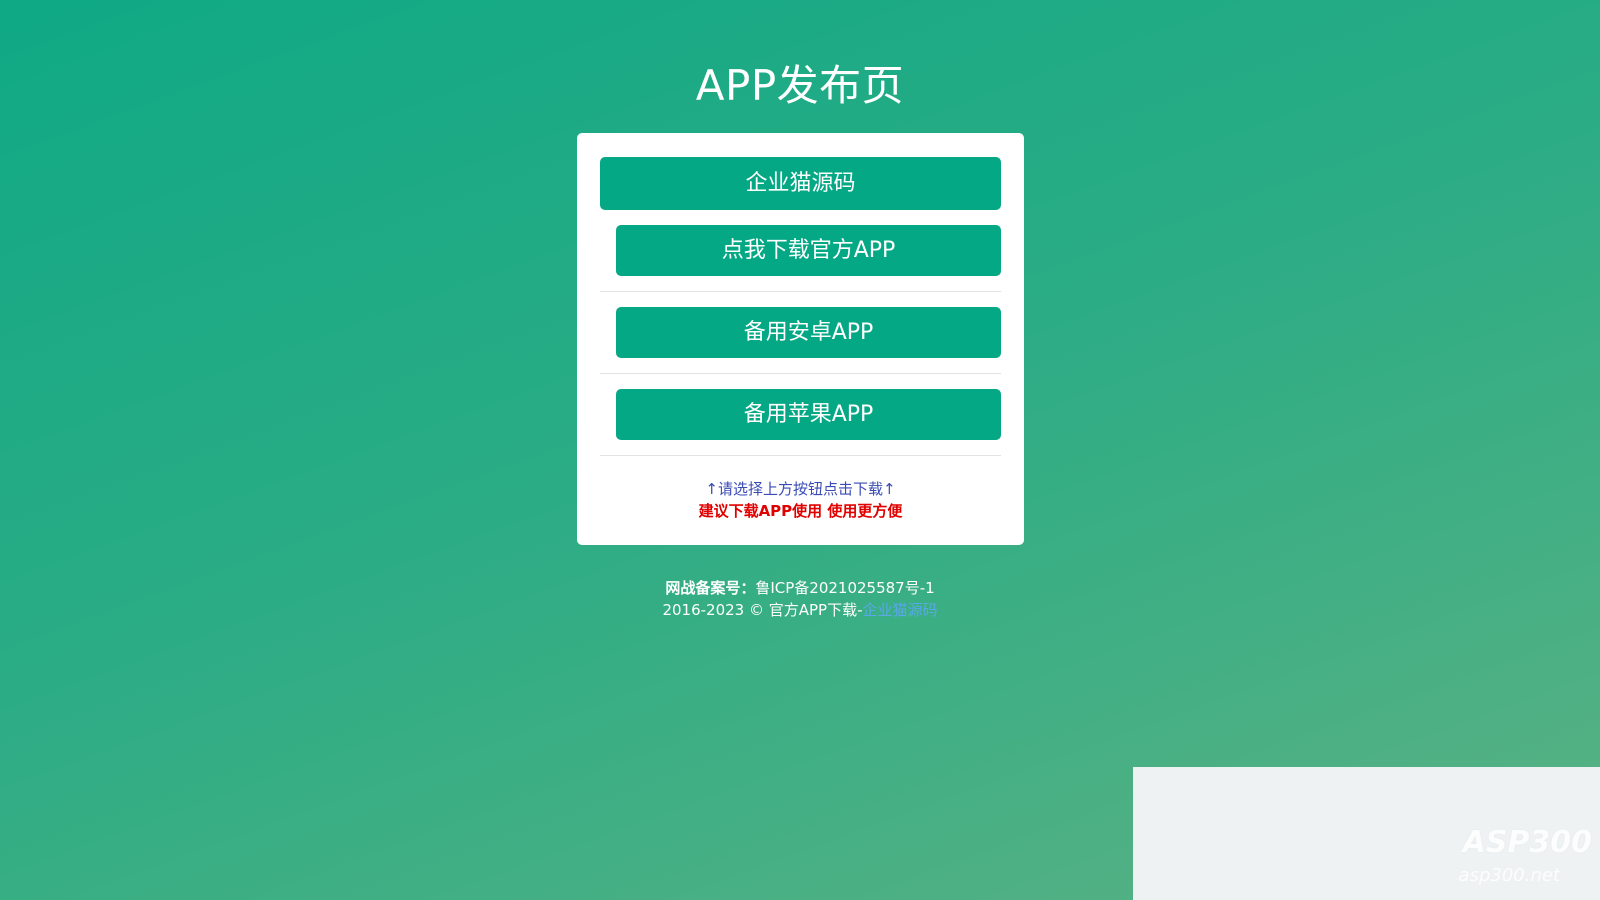 Image resolution: width=1600 pixels, height=900 pixels. I want to click on watermark-logo: ASP300, so click(1527, 842).